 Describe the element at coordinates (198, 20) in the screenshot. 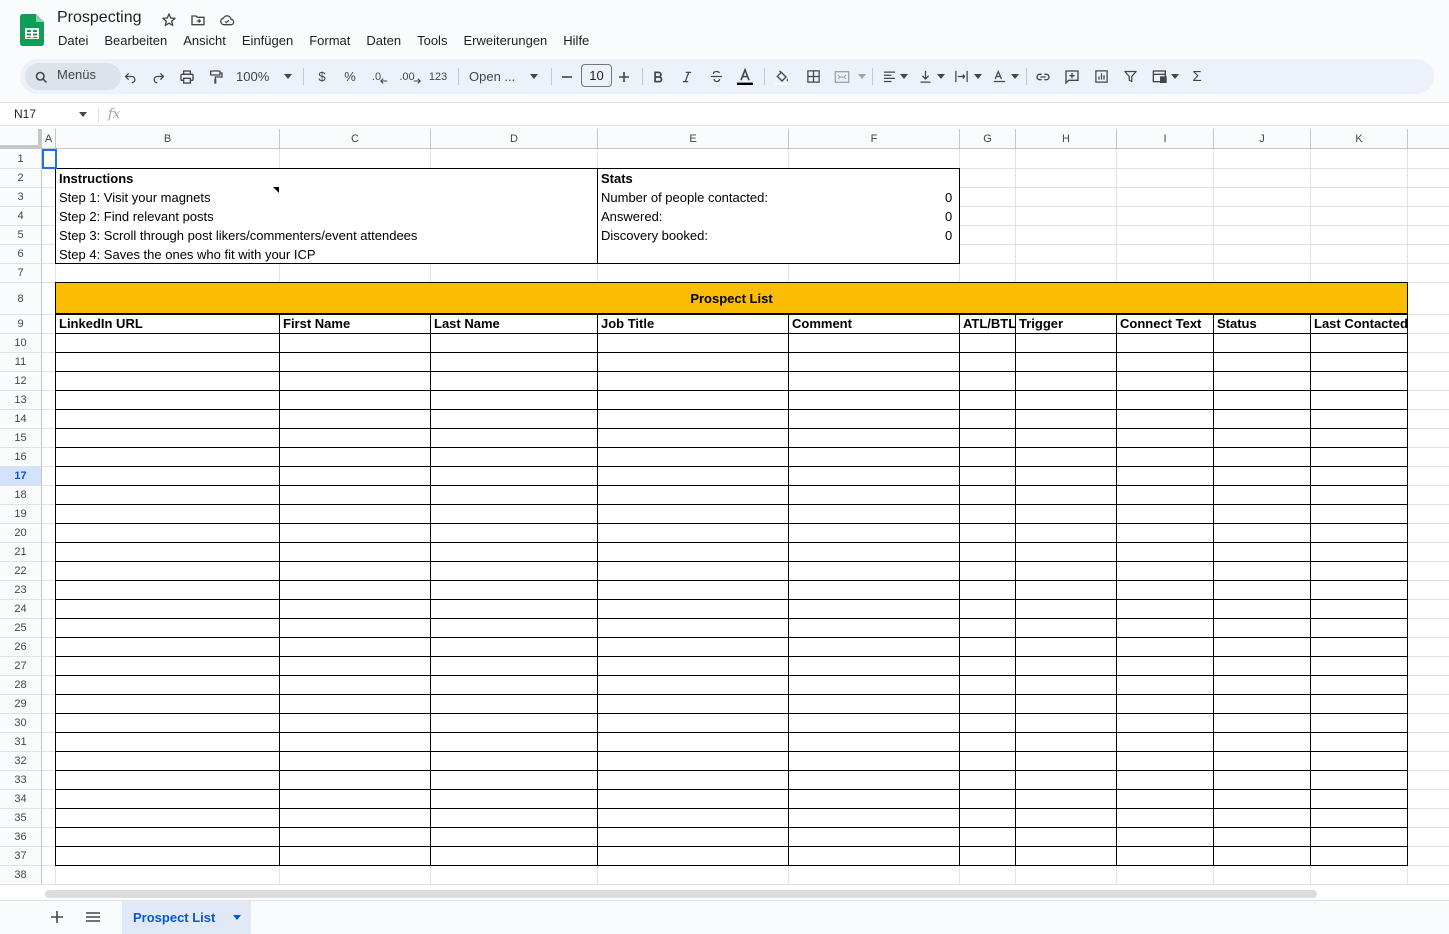

I see `move-folder-icon` at that location.